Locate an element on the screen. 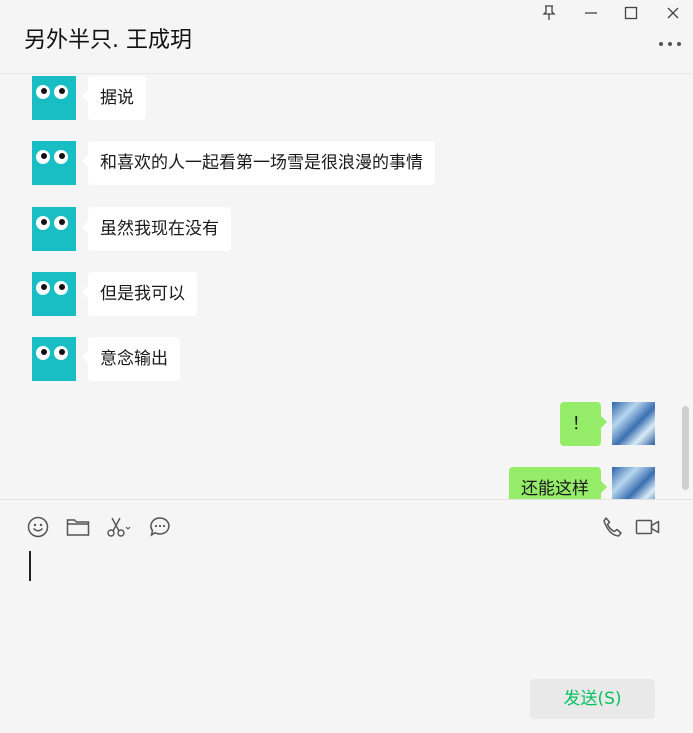 The height and width of the screenshot is (733, 693). send-button: 发送(S) is located at coordinates (592, 699).